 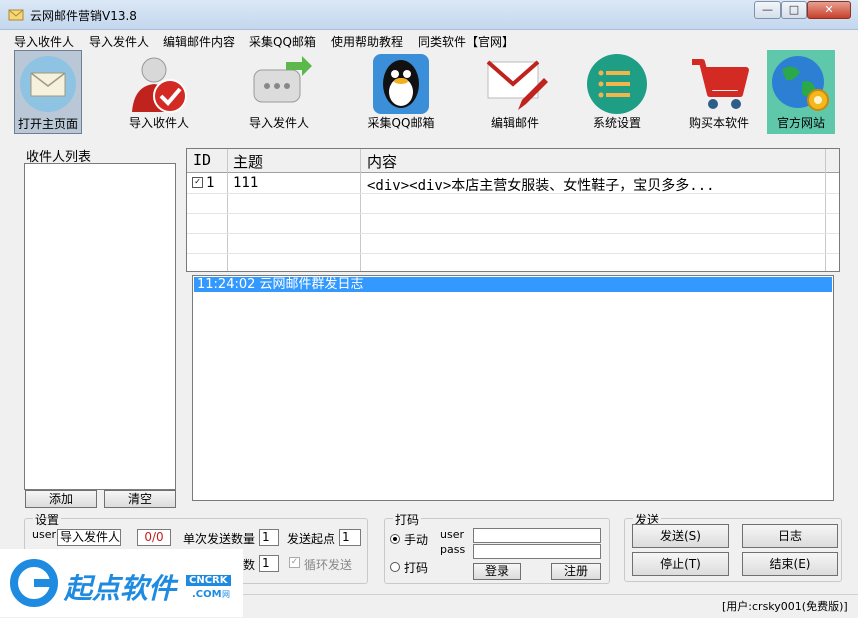 What do you see at coordinates (249, 565) in the screenshot?
I see `partial-label: 数` at bounding box center [249, 565].